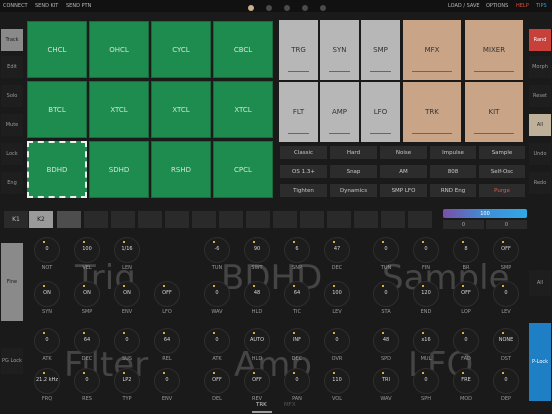  I want to click on knob-ovr: 0 OVR, so click(337, 349).